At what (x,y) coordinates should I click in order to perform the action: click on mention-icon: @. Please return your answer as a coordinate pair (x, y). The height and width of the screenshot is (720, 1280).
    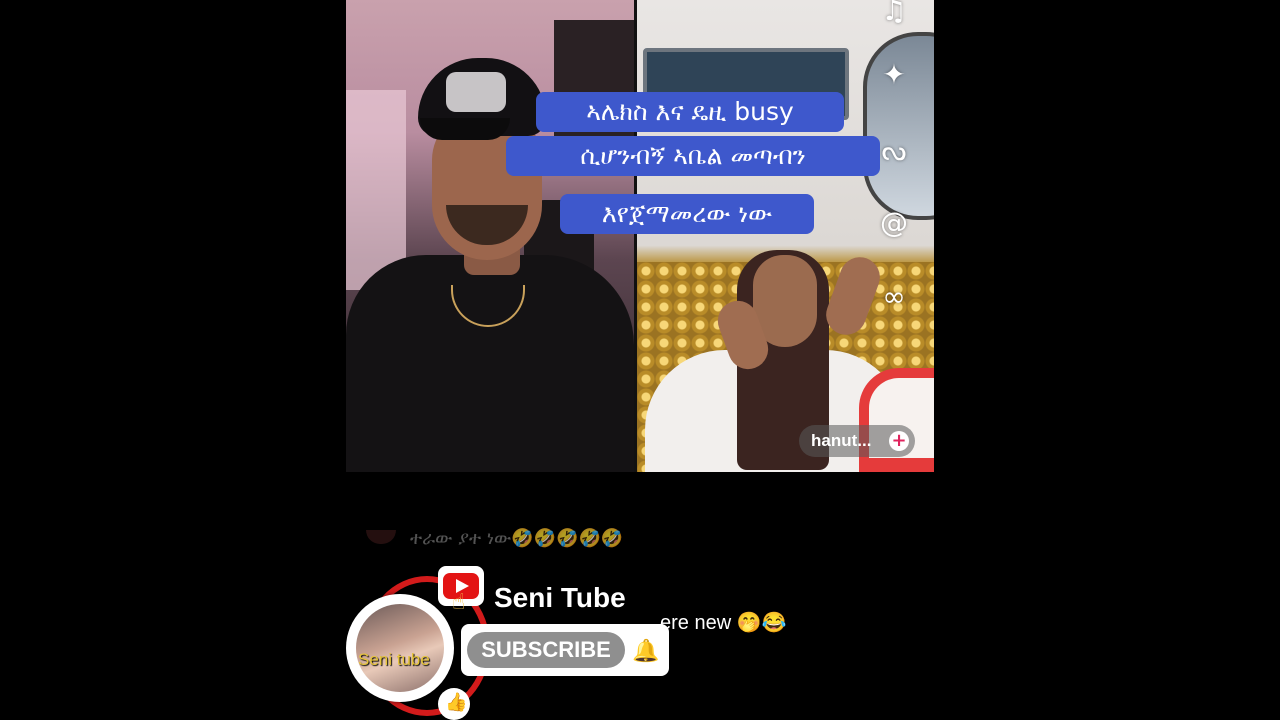
    Looking at the image, I should click on (894, 222).